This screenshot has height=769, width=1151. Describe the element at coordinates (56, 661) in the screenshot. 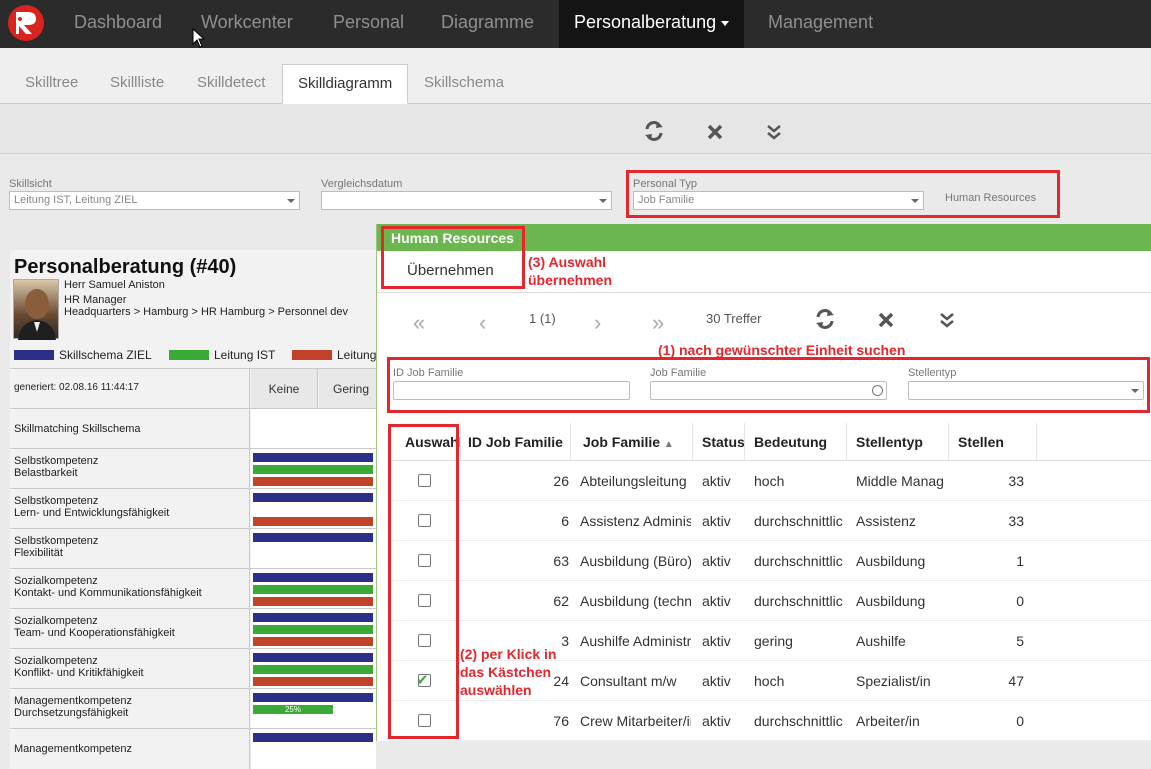

I see `diagram-row-category: Sozialkompetenz` at that location.